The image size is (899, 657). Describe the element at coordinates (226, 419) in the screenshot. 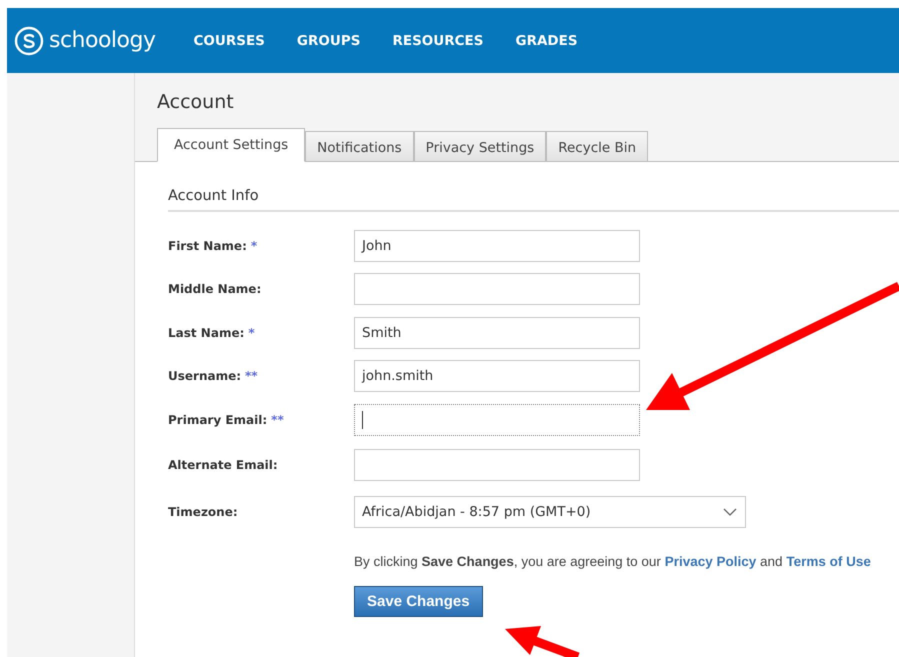

I see `field-label: Primary Email: **` at that location.